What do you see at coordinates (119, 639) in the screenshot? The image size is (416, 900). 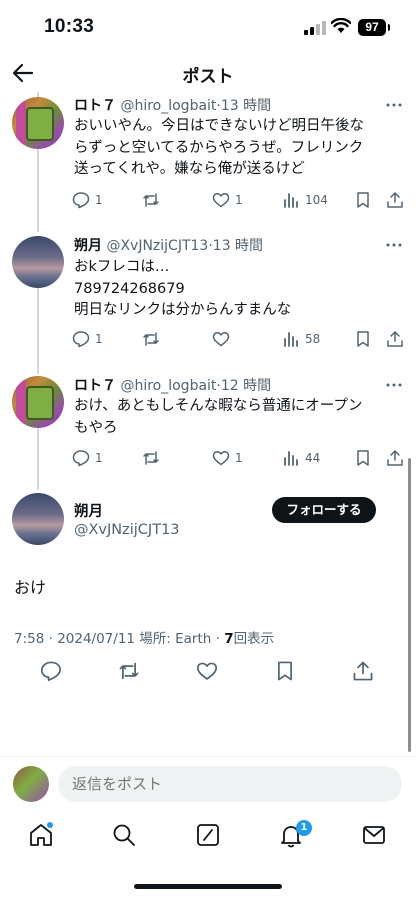 I see `tweet-timestamp-location: 7:58 · 2024/07/11 場所: Earth ·` at bounding box center [119, 639].